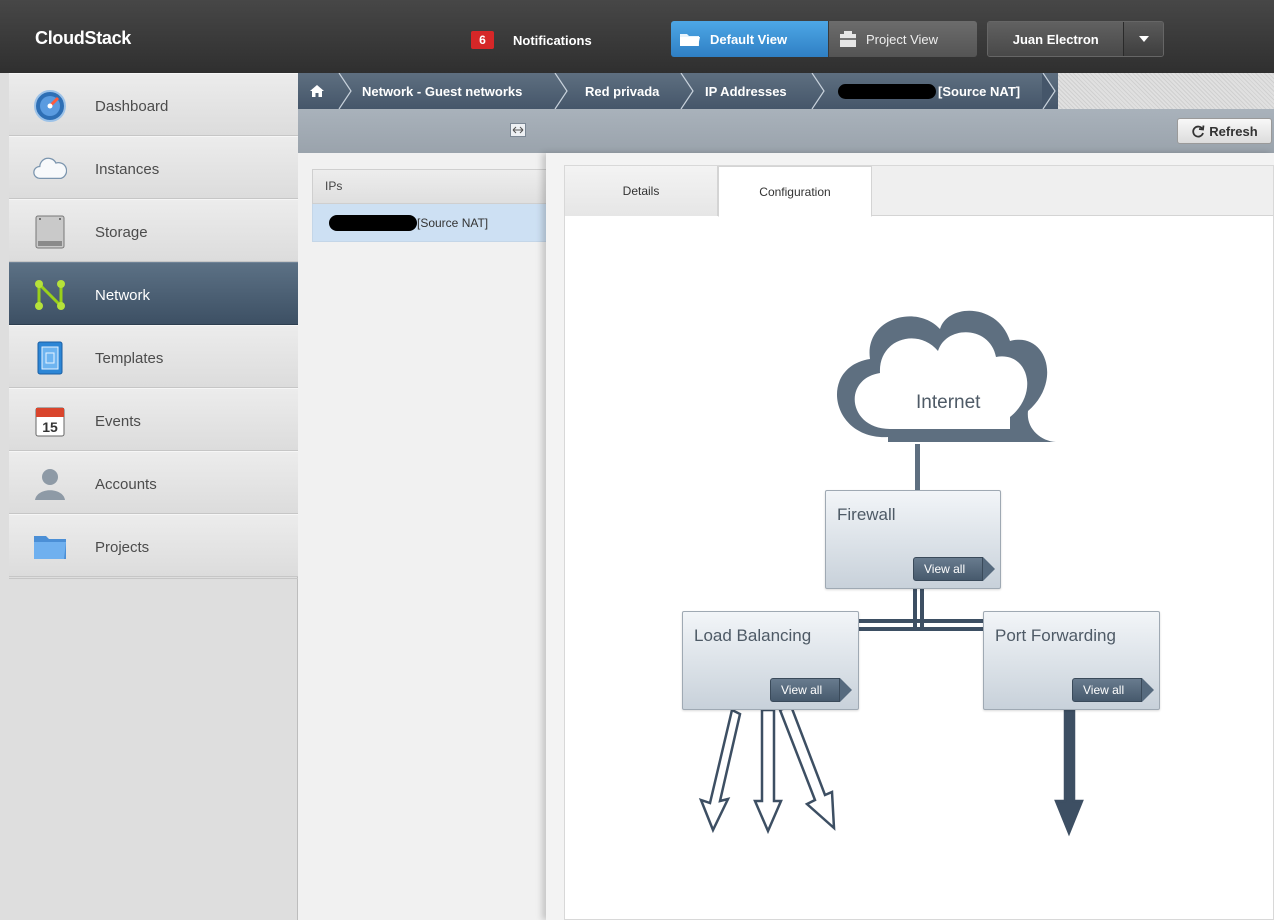 The width and height of the screenshot is (1274, 920). I want to click on sidebar-item-instances: Instances, so click(153, 167).